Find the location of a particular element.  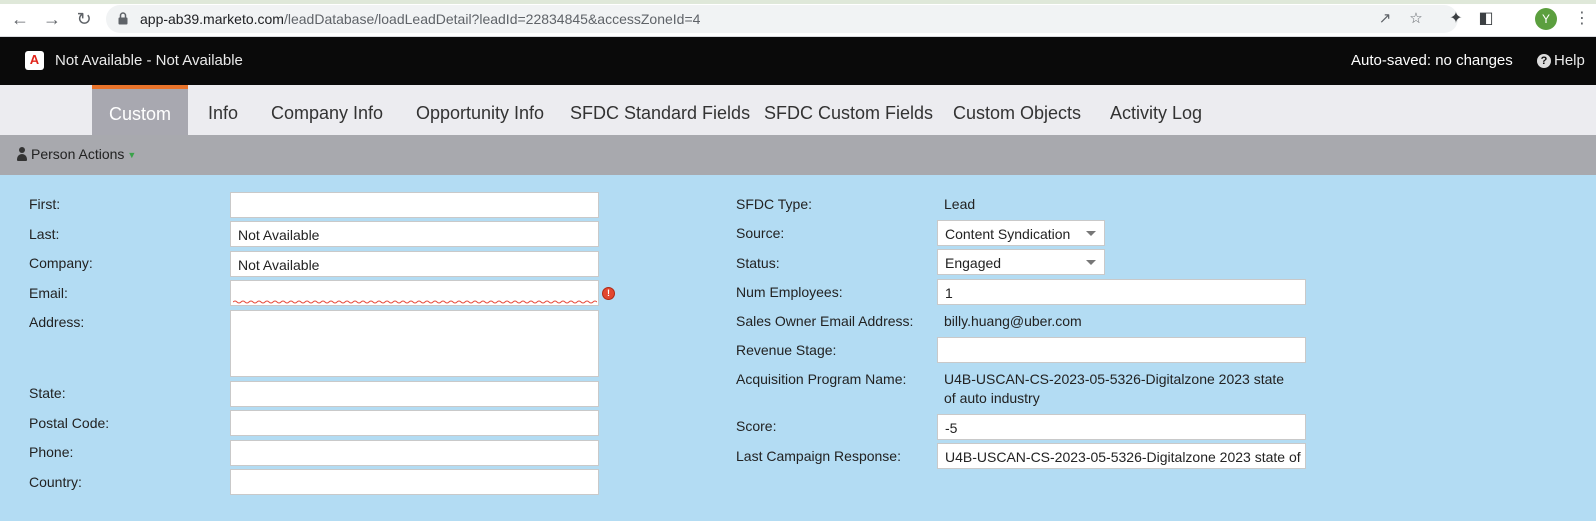

help-icon: ? is located at coordinates (1544, 61).